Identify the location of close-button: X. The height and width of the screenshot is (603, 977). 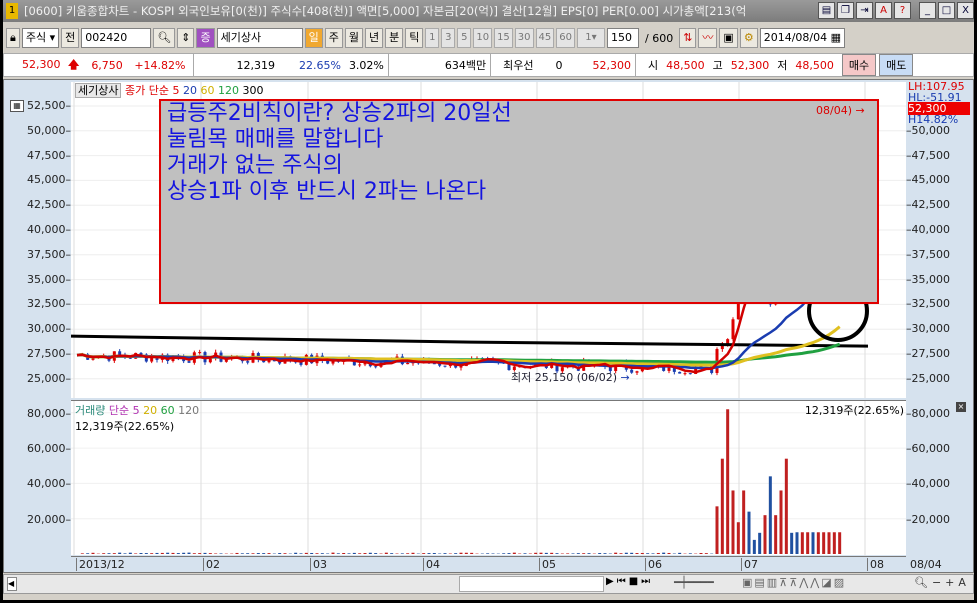
(965, 10).